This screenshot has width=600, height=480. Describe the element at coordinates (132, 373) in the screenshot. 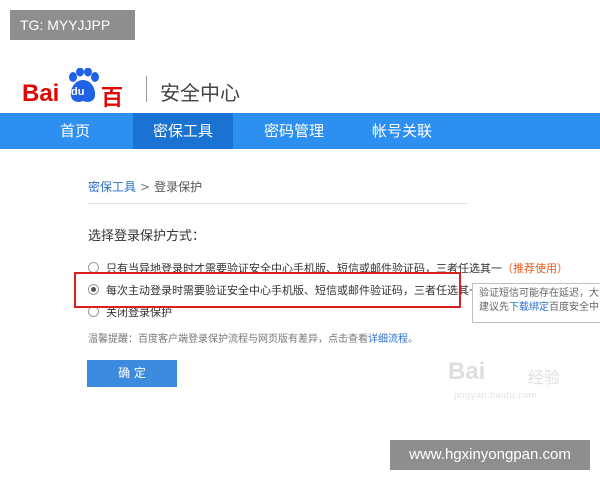

I see `confirm-button: 确 定` at that location.